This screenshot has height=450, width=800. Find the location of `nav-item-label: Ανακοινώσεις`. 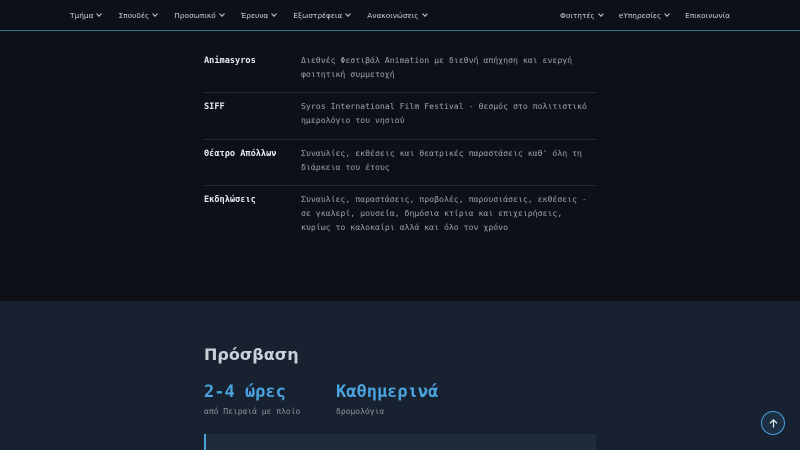

nav-item-label: Ανακοινώσεις is located at coordinates (393, 15).